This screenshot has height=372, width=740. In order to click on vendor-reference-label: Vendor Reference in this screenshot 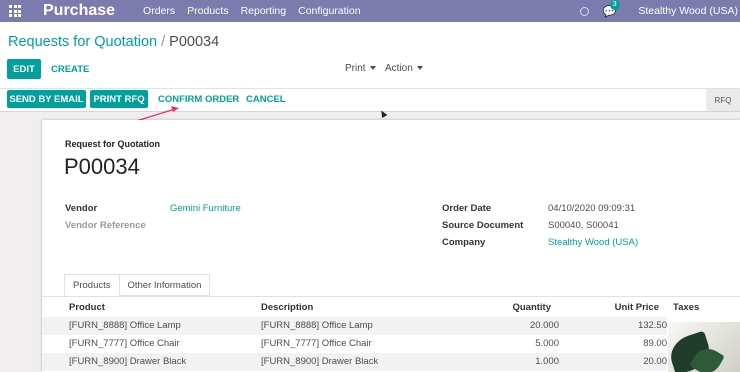, I will do `click(105, 225)`.